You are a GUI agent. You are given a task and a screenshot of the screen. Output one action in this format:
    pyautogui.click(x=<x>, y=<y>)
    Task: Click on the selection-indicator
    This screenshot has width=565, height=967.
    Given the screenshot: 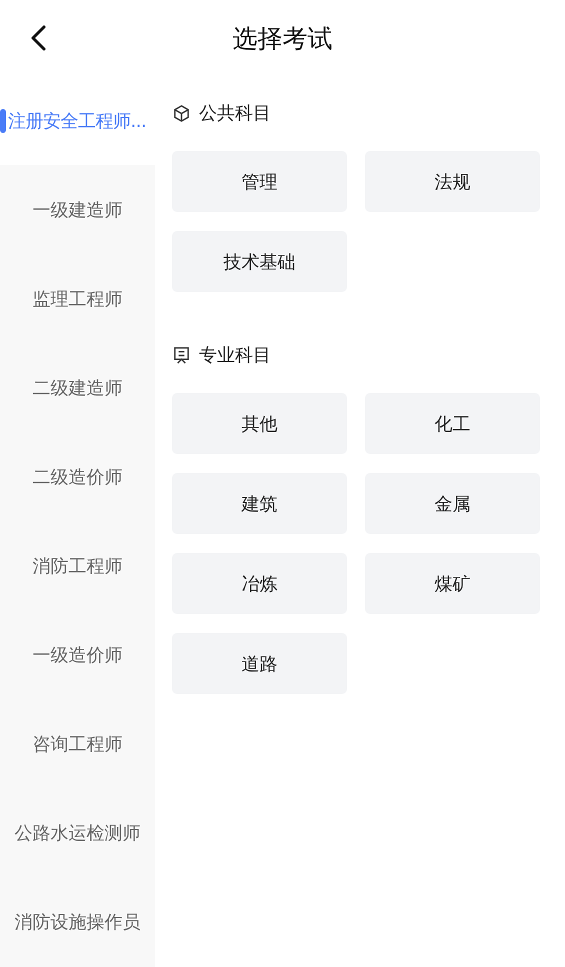 What is the action you would take?
    pyautogui.click(x=3, y=121)
    